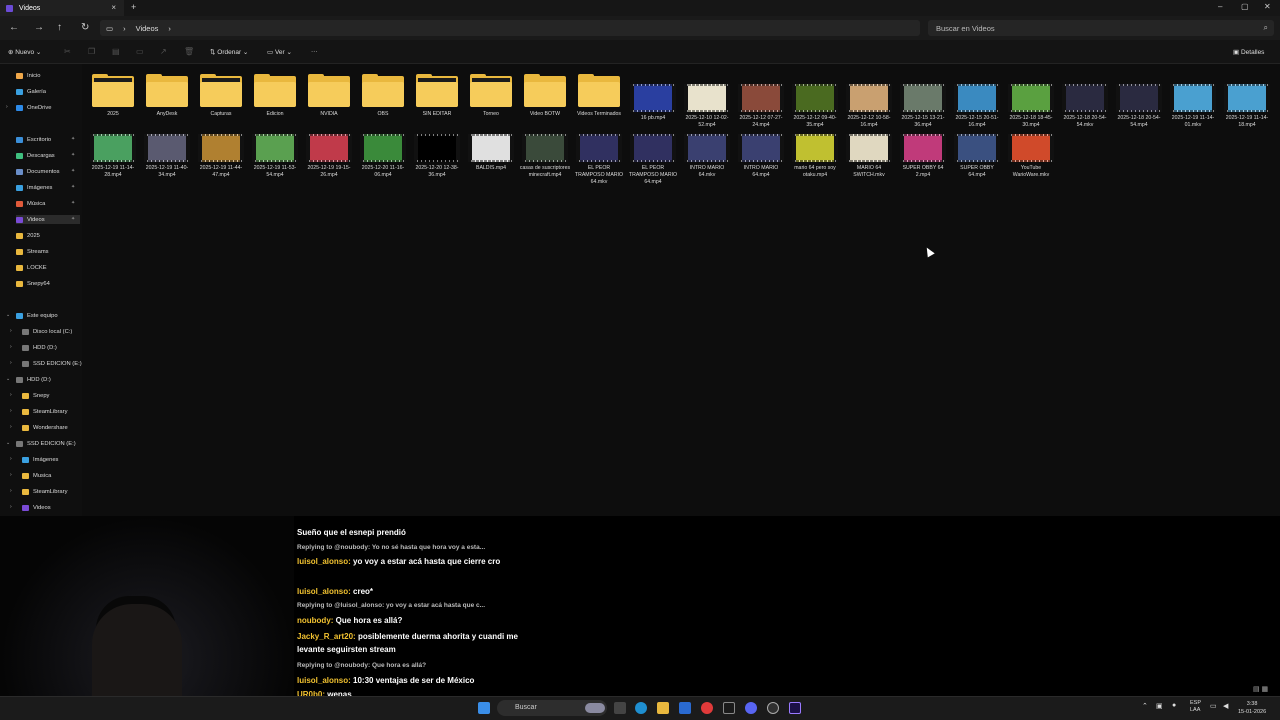 The height and width of the screenshot is (720, 1280). I want to click on new-tab-button: +, so click(133, 7).